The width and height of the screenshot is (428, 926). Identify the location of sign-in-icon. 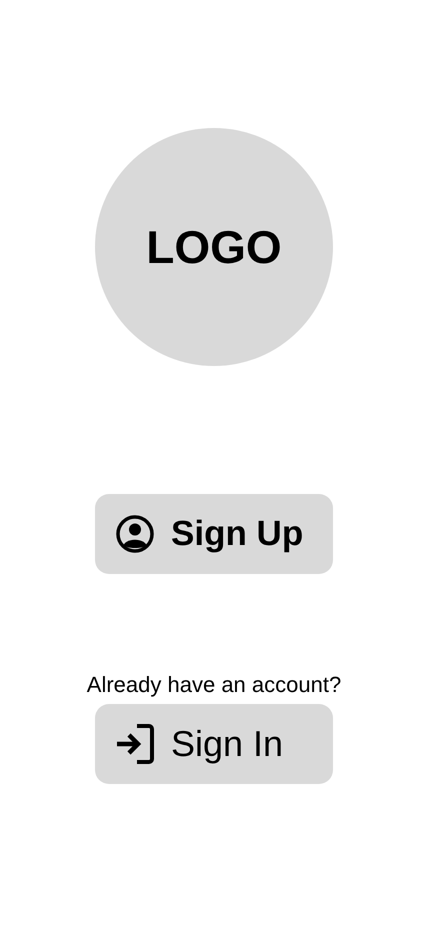
(135, 744).